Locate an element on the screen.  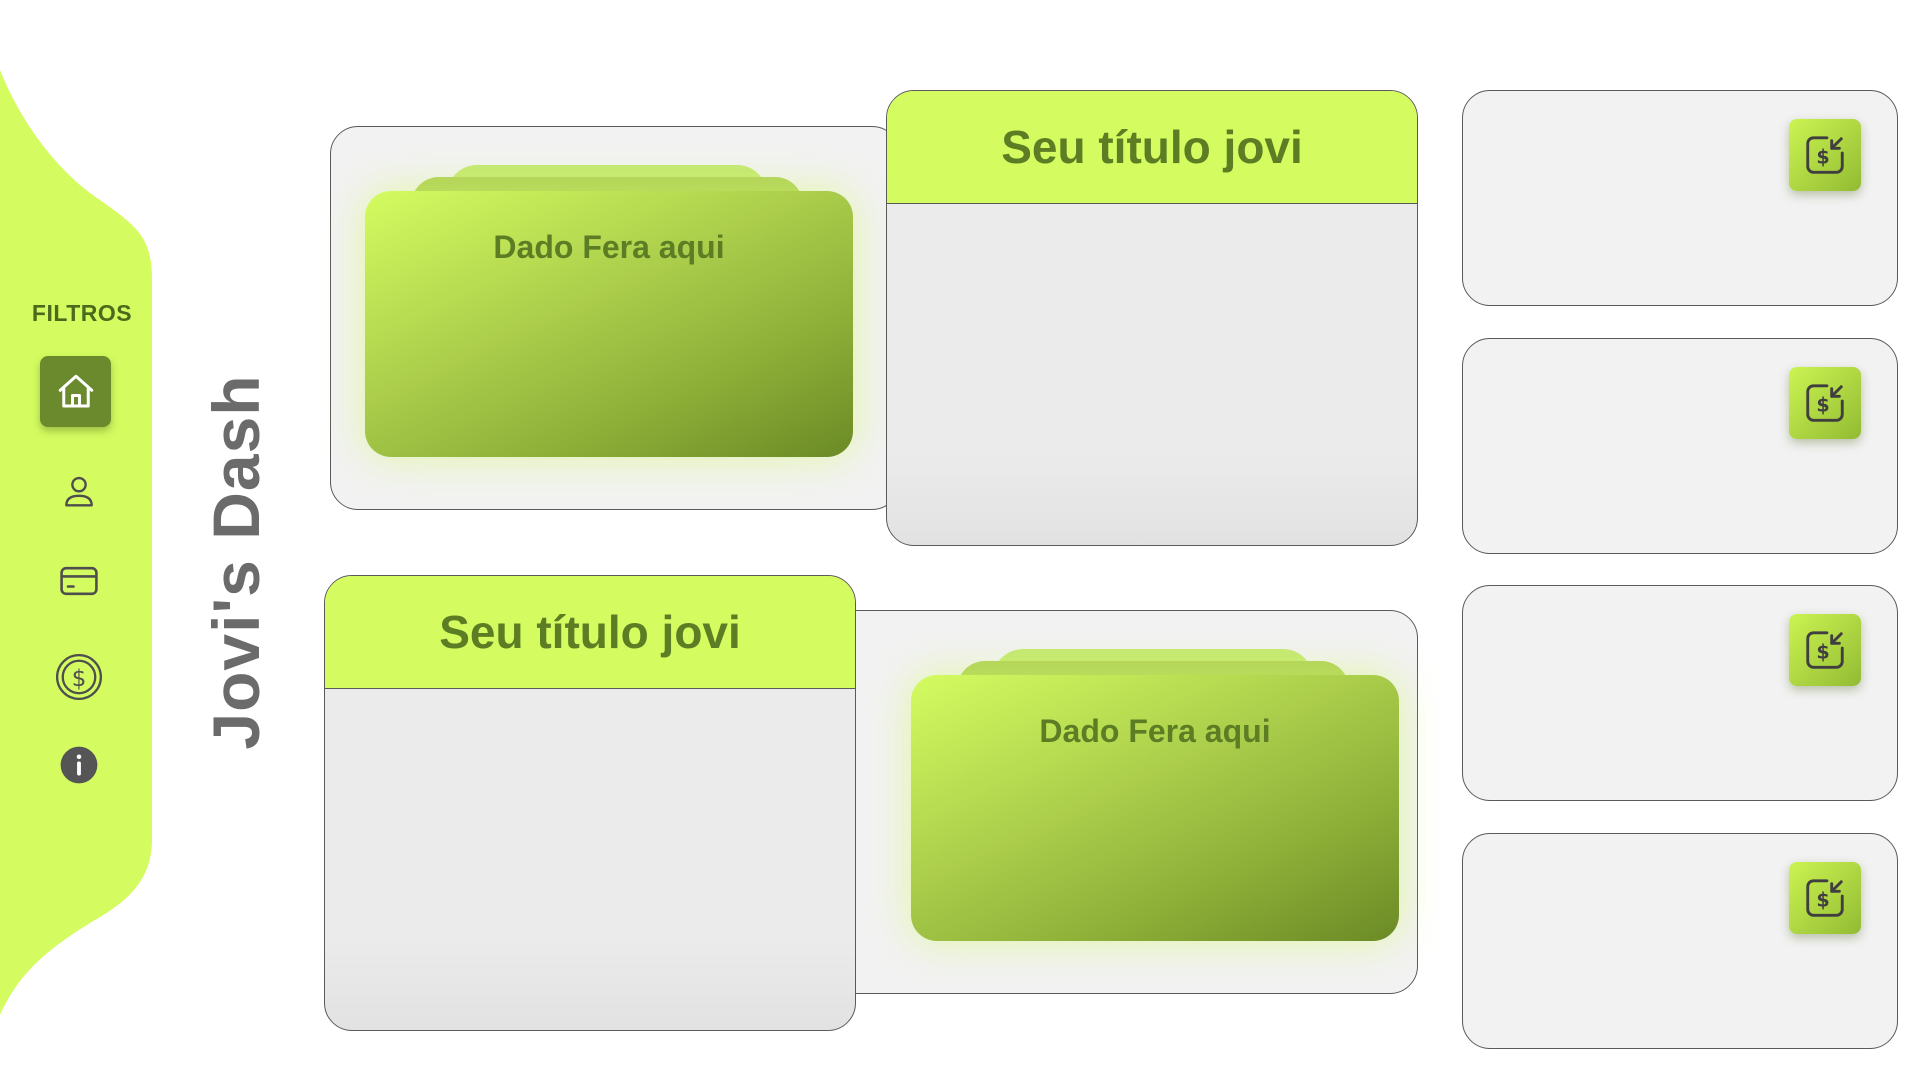
sidebar-item-info is located at coordinates (79, 765).